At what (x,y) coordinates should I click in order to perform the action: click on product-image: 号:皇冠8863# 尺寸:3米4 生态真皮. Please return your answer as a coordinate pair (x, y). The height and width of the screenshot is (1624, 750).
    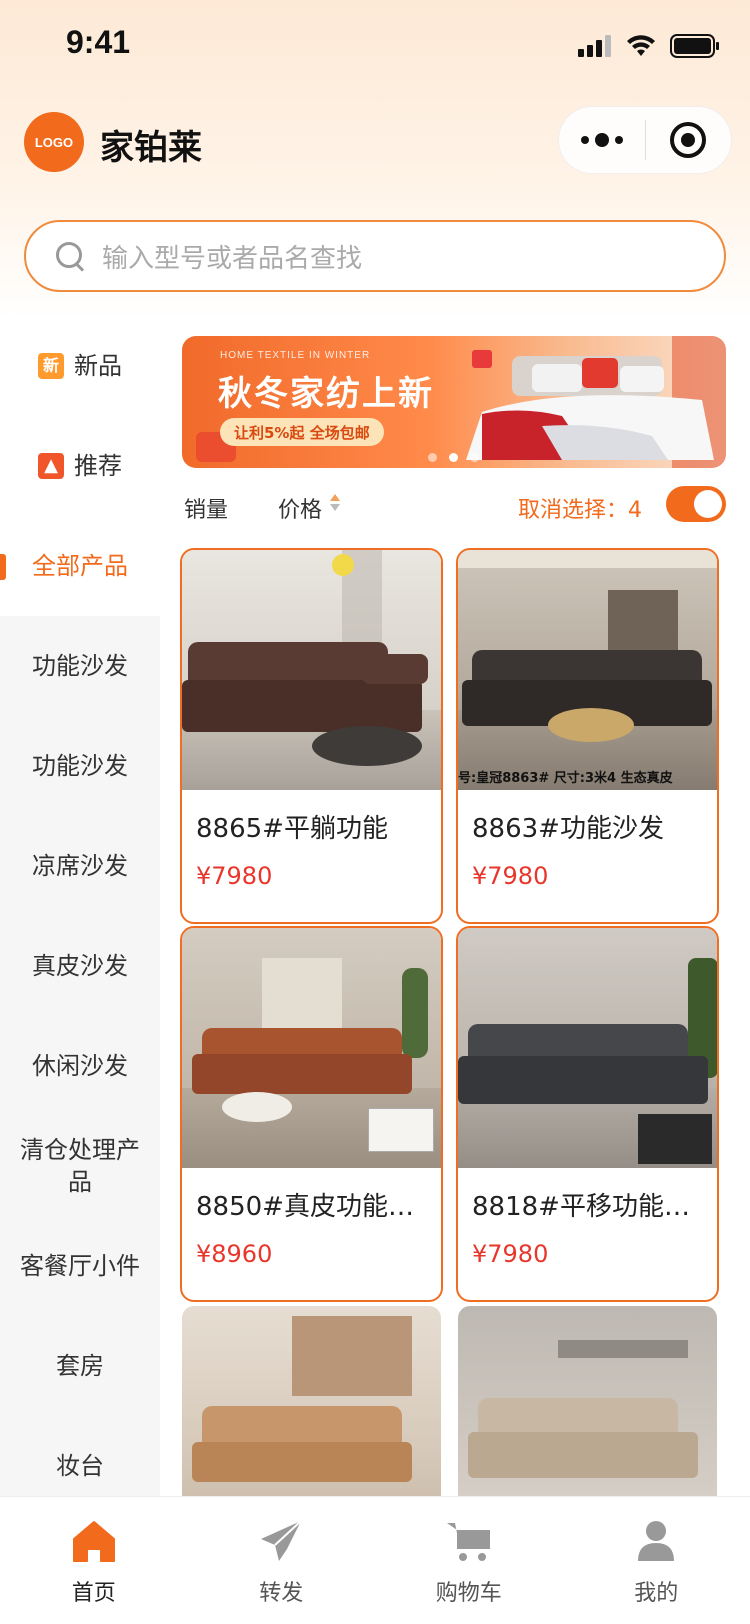
    Looking at the image, I should click on (587, 670).